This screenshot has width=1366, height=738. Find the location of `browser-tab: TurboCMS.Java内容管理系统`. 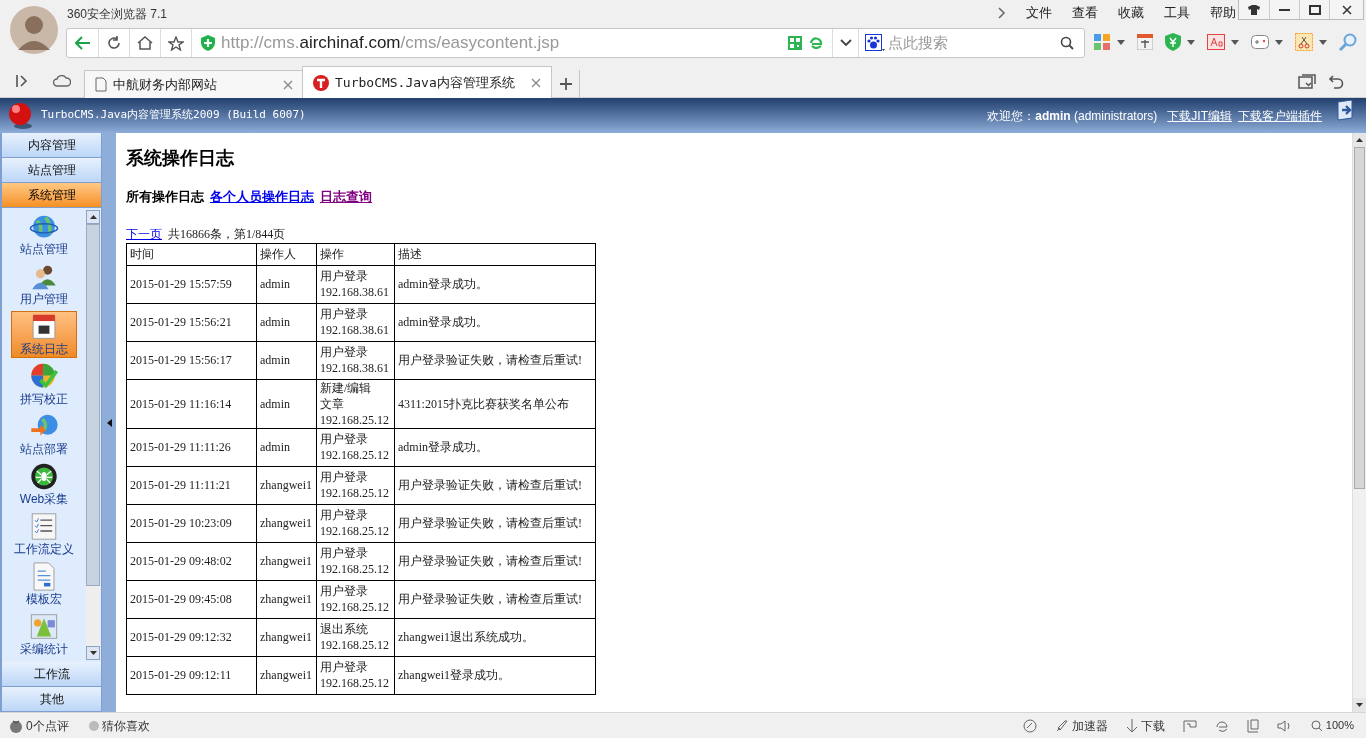

browser-tab: TurboCMS.Java内容管理系统 is located at coordinates (427, 82).